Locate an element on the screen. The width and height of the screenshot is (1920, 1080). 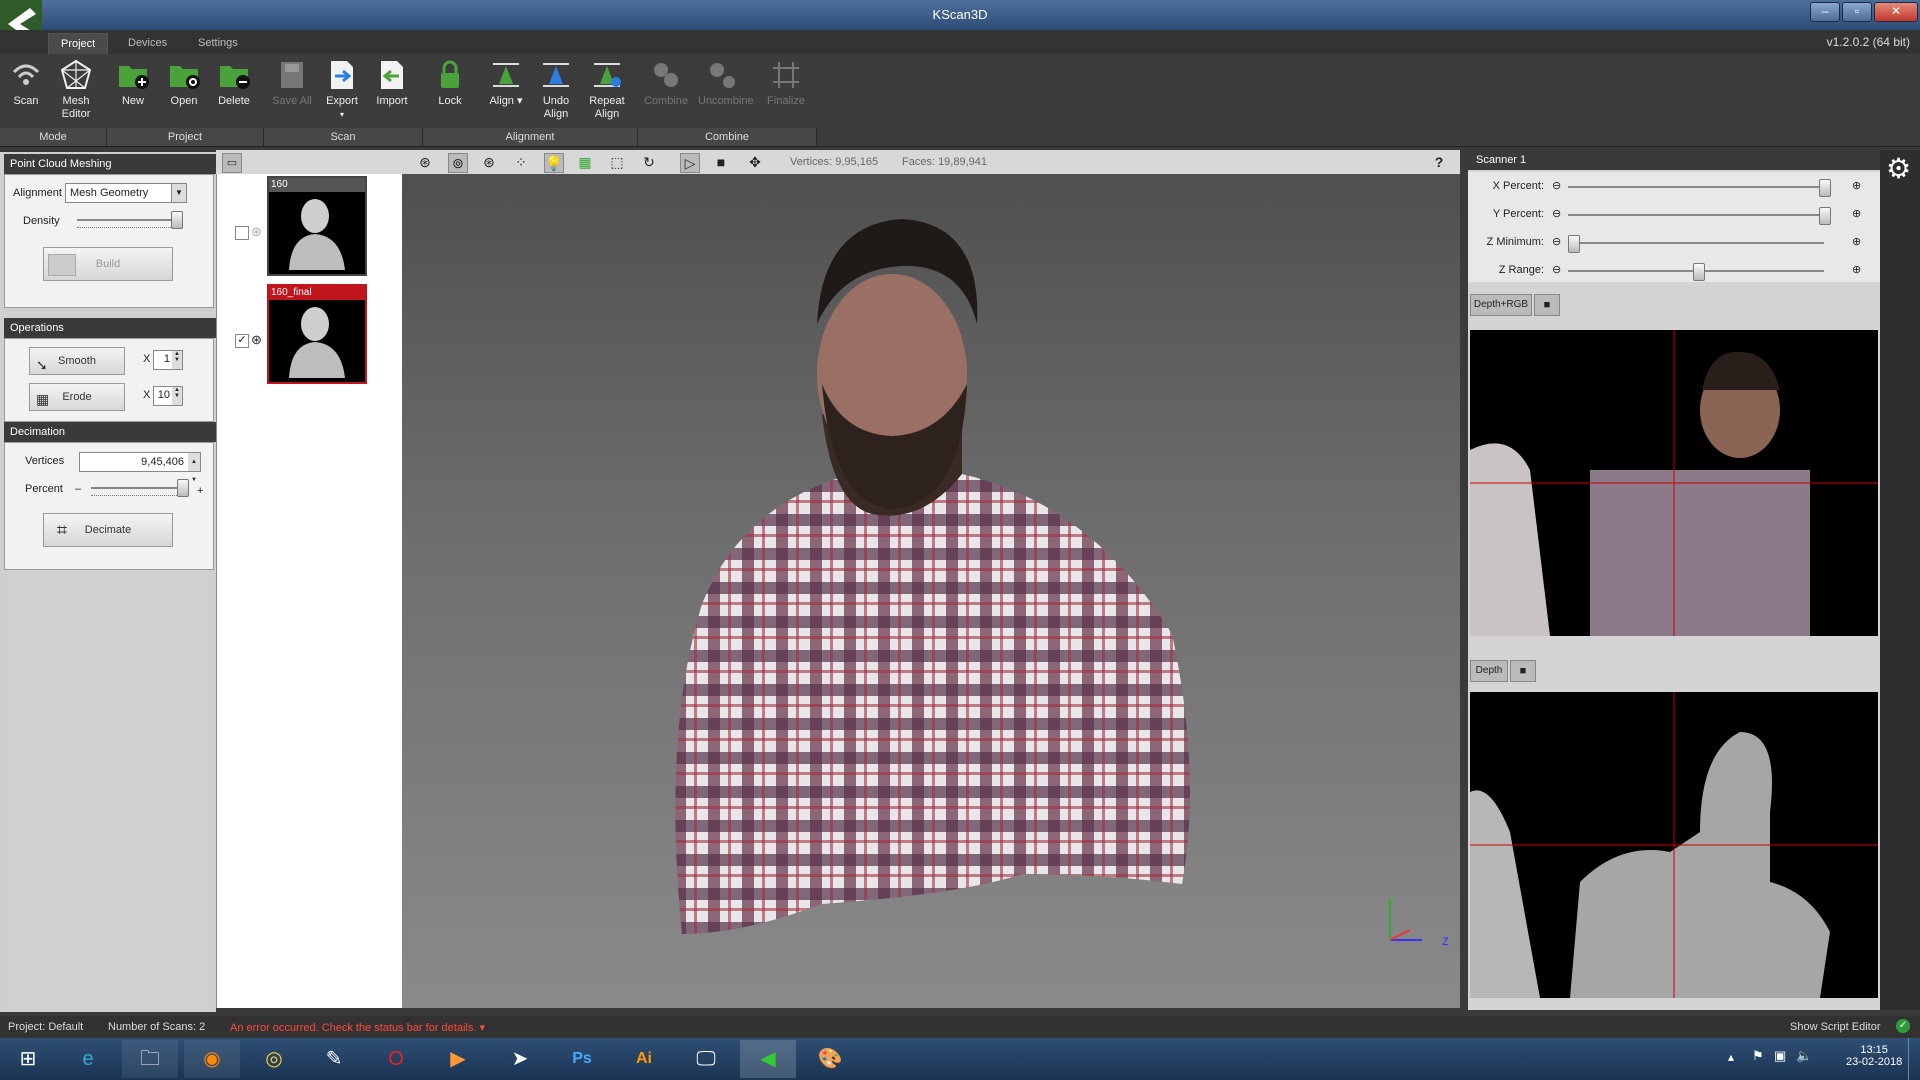
monitor-app-icon: 🖵 is located at coordinates (706, 1059).